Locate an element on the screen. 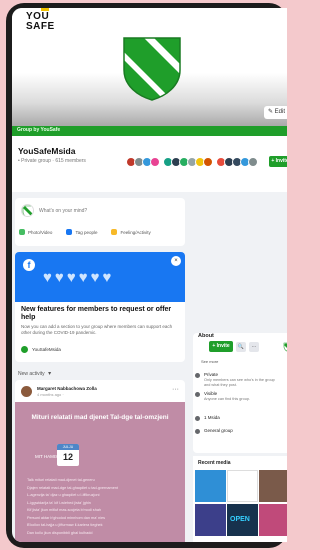 The width and height of the screenshot is (320, 550). shield-icon is located at coordinates (27, 210).